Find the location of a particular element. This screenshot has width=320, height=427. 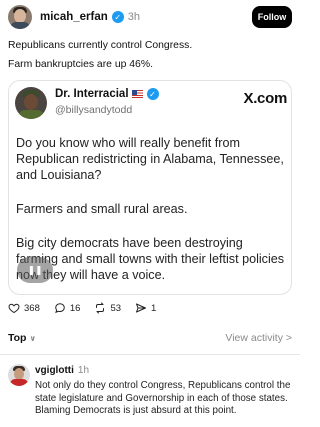

media-controls-overlay: ❚❚ is located at coordinates (35, 270).